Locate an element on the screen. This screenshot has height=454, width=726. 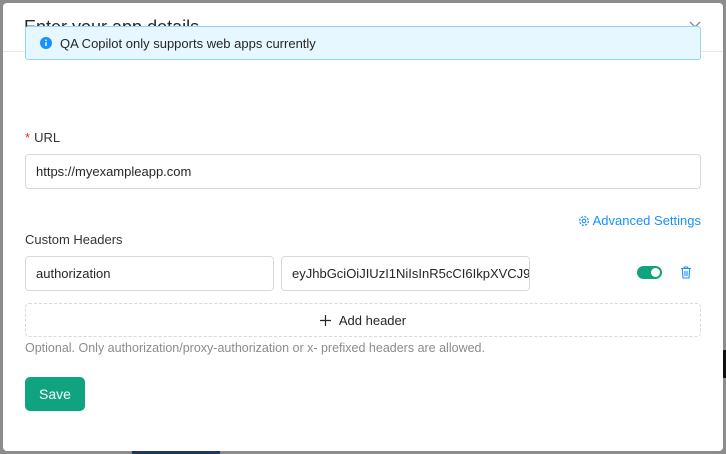
plus-icon is located at coordinates (325, 320).